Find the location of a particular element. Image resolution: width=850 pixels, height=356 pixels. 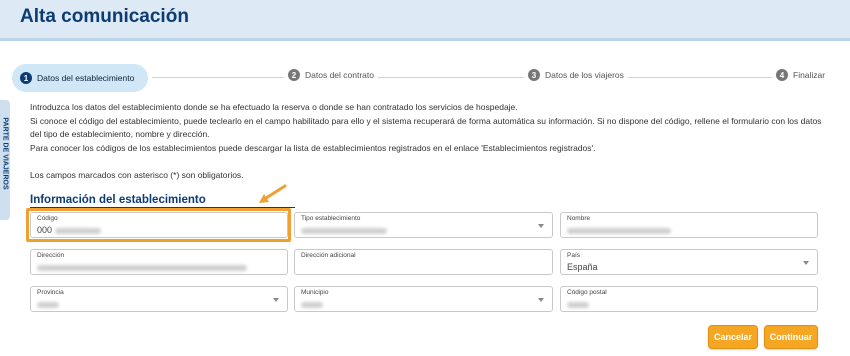

step-datos-contrato: 2 Datos del contrato is located at coordinates (331, 75).